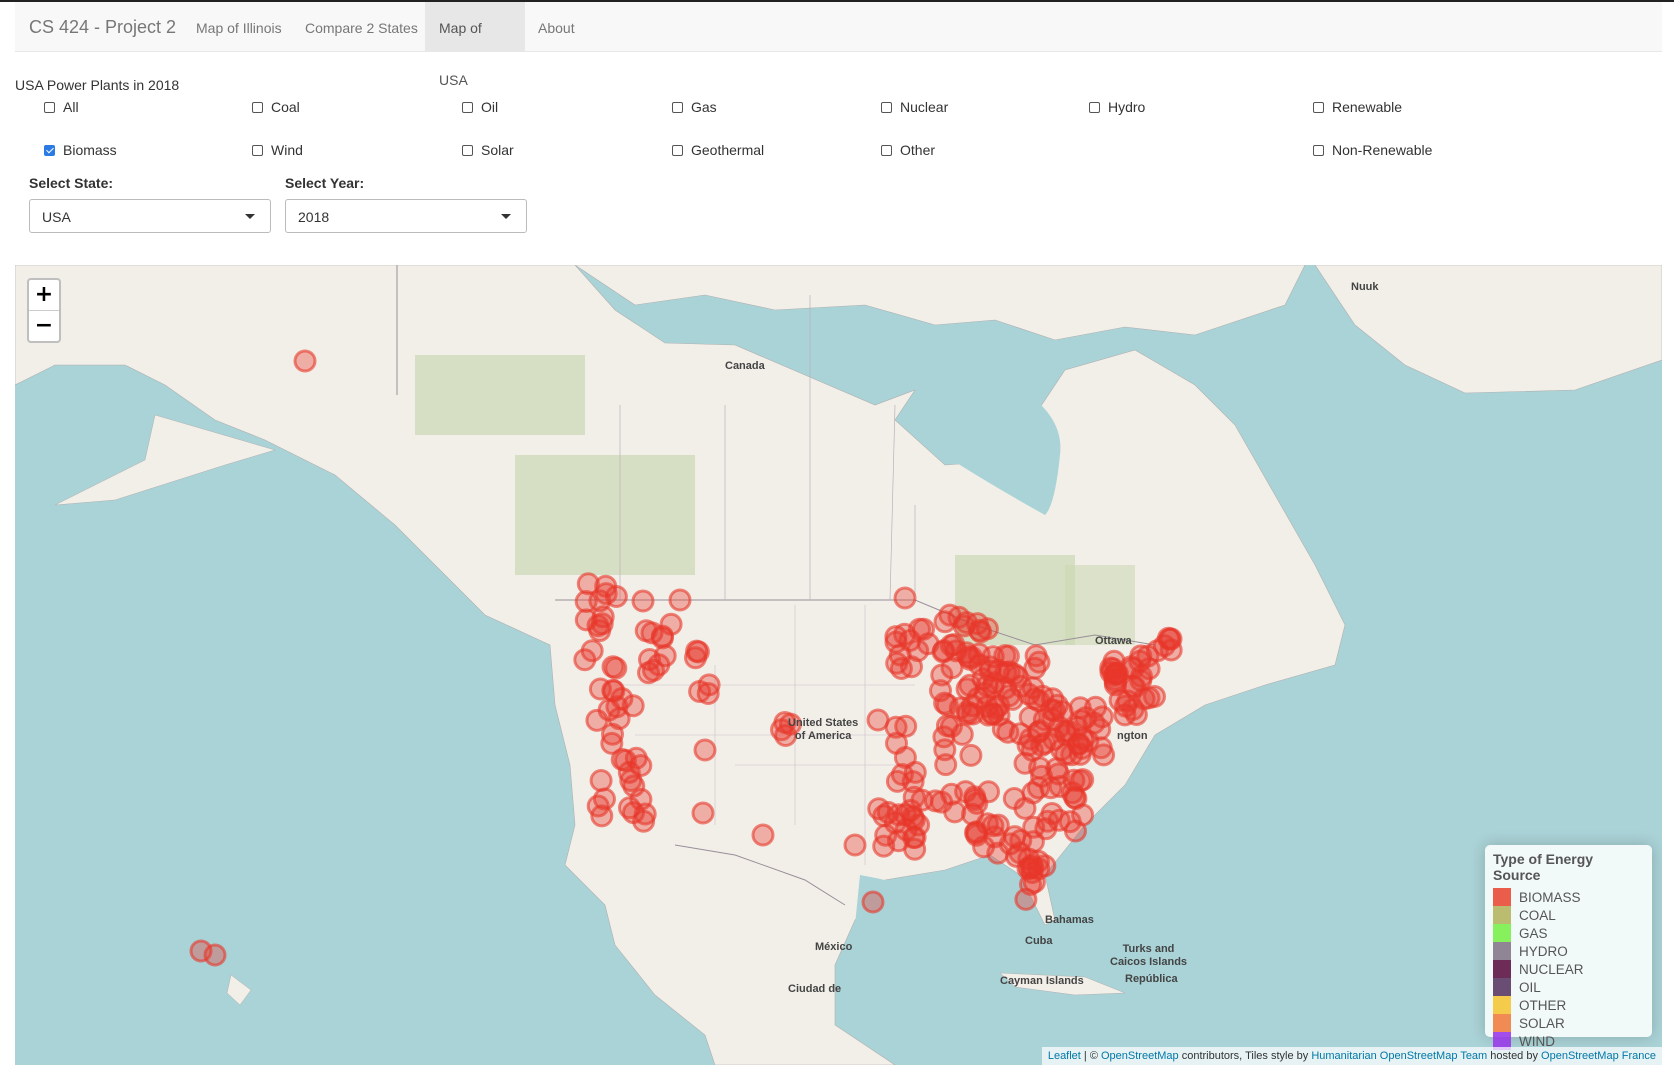  I want to click on attribution-leaflet-link: Leaflet, so click(1064, 1056).